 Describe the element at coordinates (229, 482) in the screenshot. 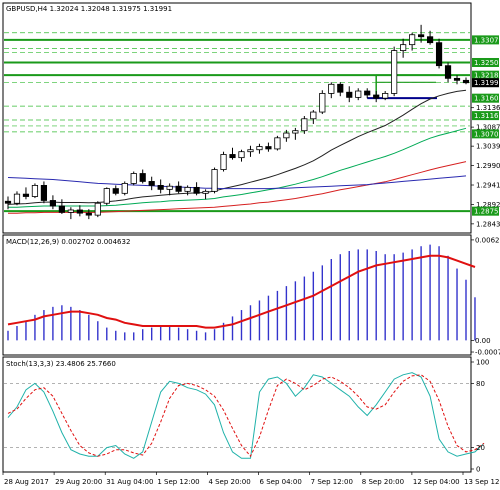

I see `time-axis-label: 4 Sep 20:00` at that location.